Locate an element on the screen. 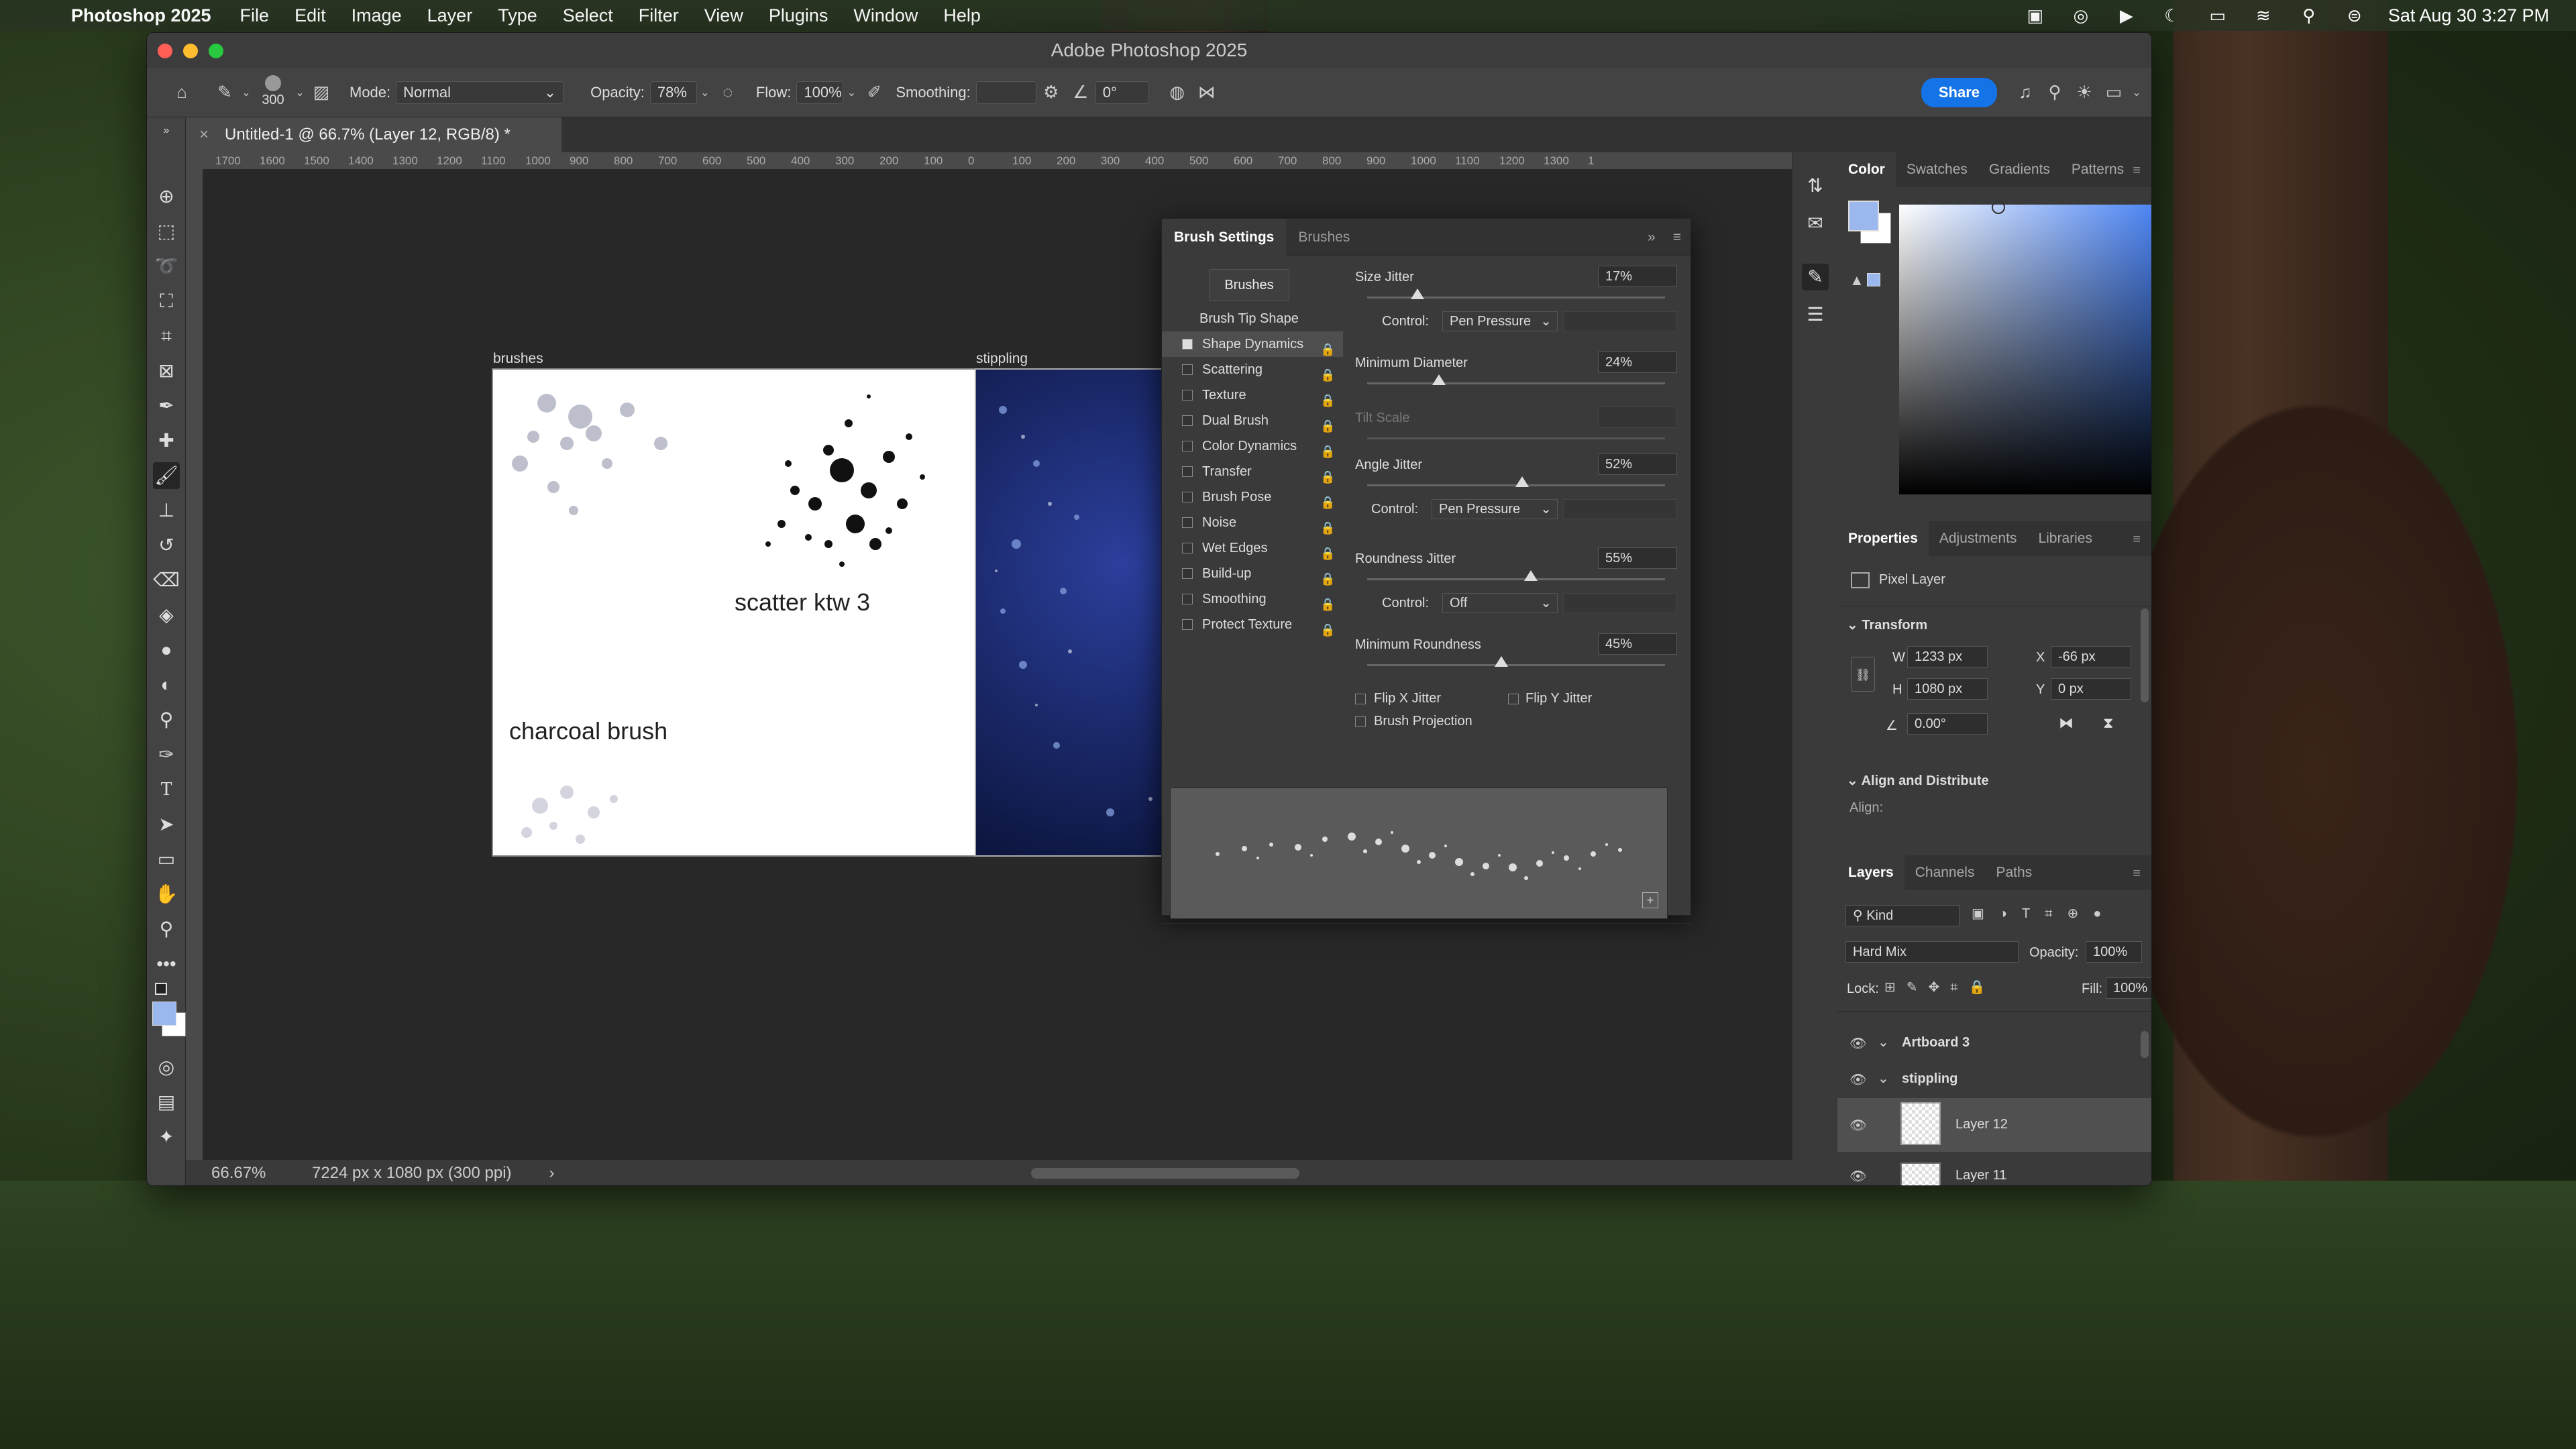 The width and height of the screenshot is (2576, 1449). brush-option-transfer: Transfer 🔒 is located at coordinates (1252, 471).